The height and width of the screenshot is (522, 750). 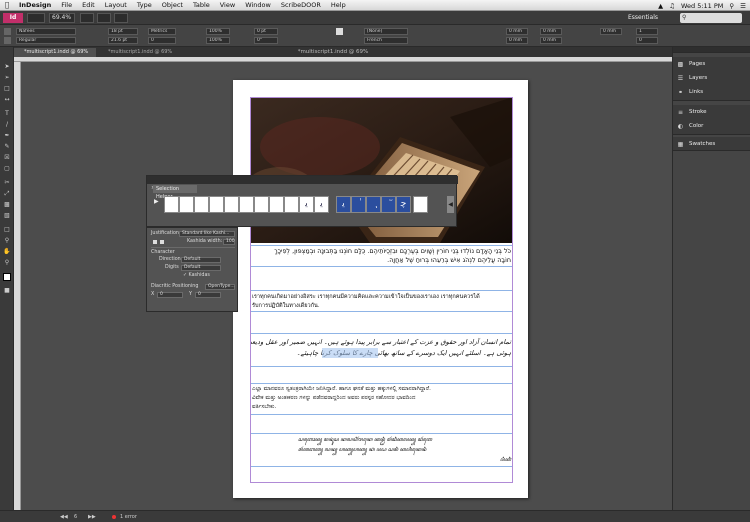 What do you see at coordinates (88, 5) in the screenshot?
I see `menu-edit: Edit` at bounding box center [88, 5].